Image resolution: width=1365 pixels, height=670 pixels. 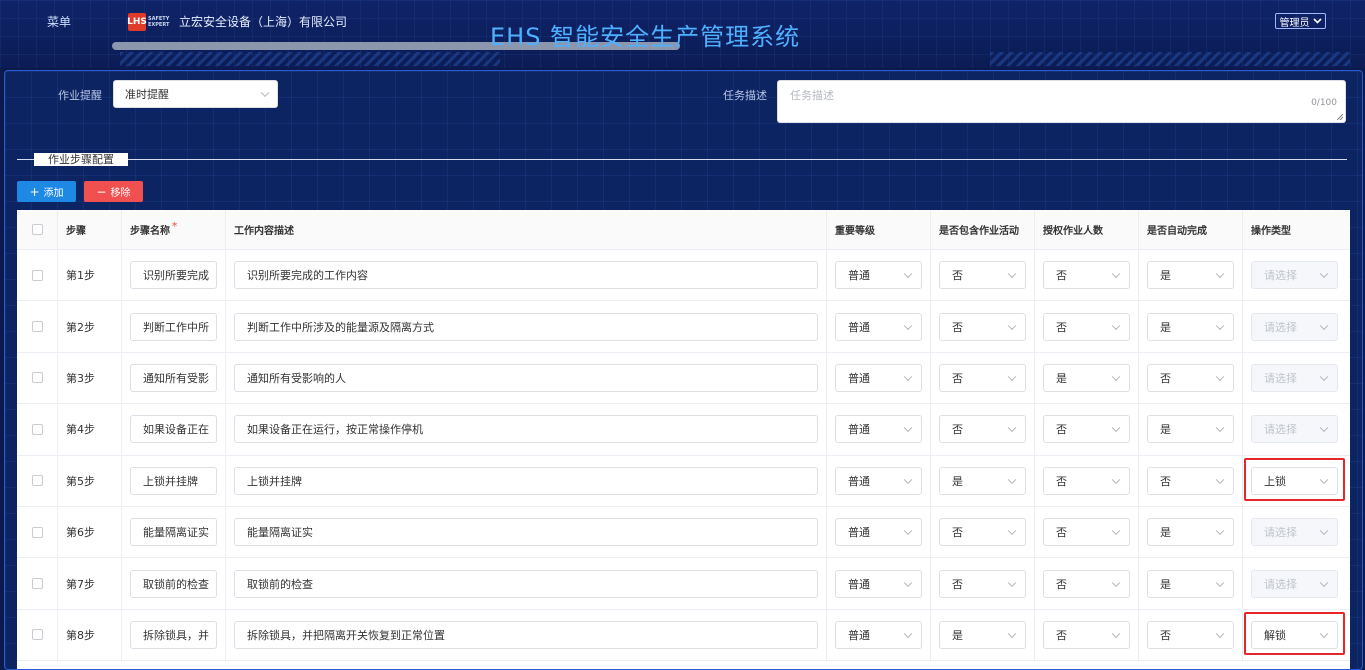 What do you see at coordinates (90, 275) in the screenshot?
I see `step-cell: 第1步` at bounding box center [90, 275].